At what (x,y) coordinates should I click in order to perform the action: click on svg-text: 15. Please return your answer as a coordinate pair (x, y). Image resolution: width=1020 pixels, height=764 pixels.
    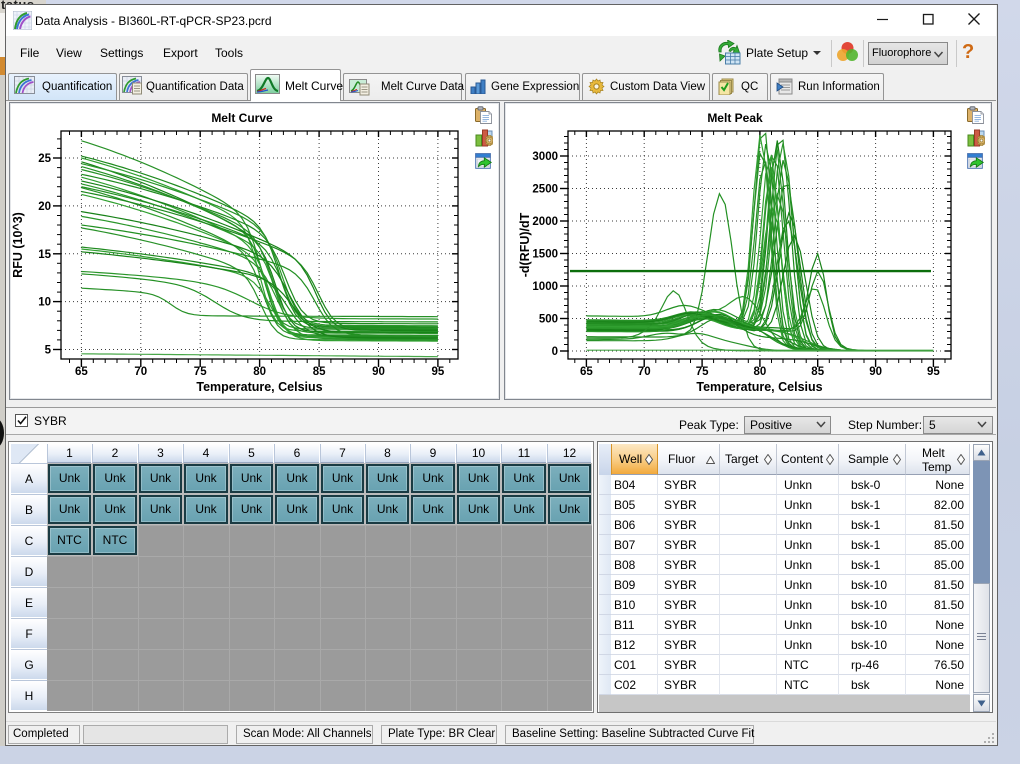
    Looking at the image, I should click on (44, 255).